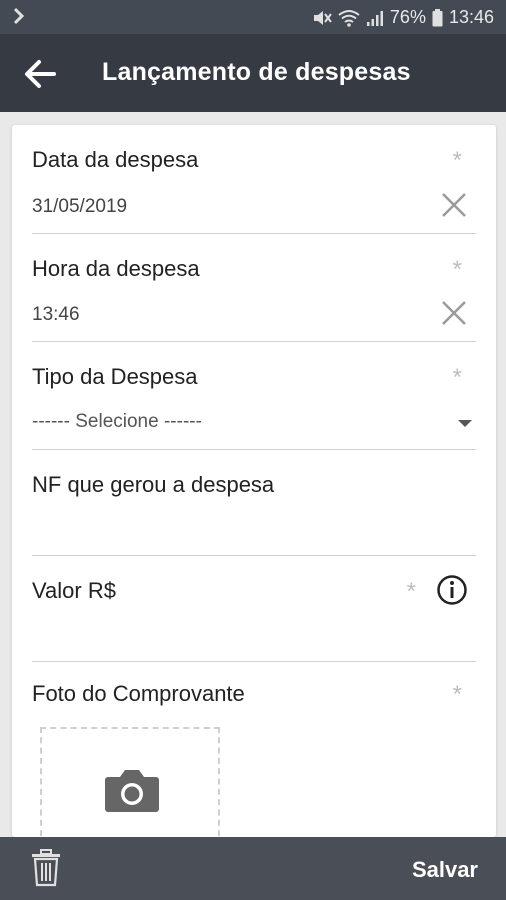 The image size is (506, 900). What do you see at coordinates (445, 870) in the screenshot?
I see `save-button: Salvar` at bounding box center [445, 870].